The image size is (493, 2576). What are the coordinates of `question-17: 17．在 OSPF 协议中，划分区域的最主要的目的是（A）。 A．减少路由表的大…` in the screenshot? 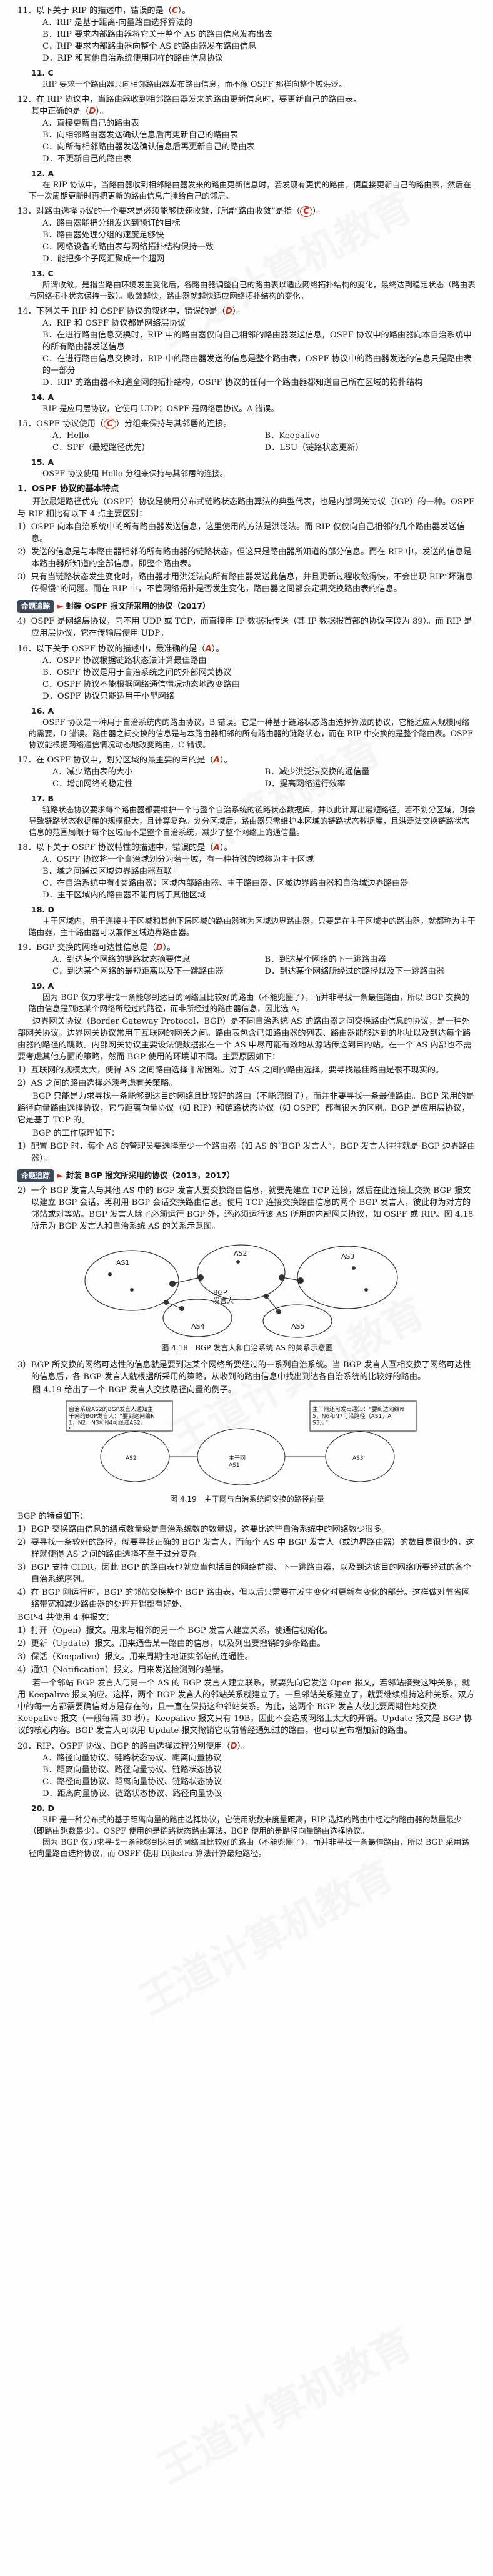 It's located at (247, 772).